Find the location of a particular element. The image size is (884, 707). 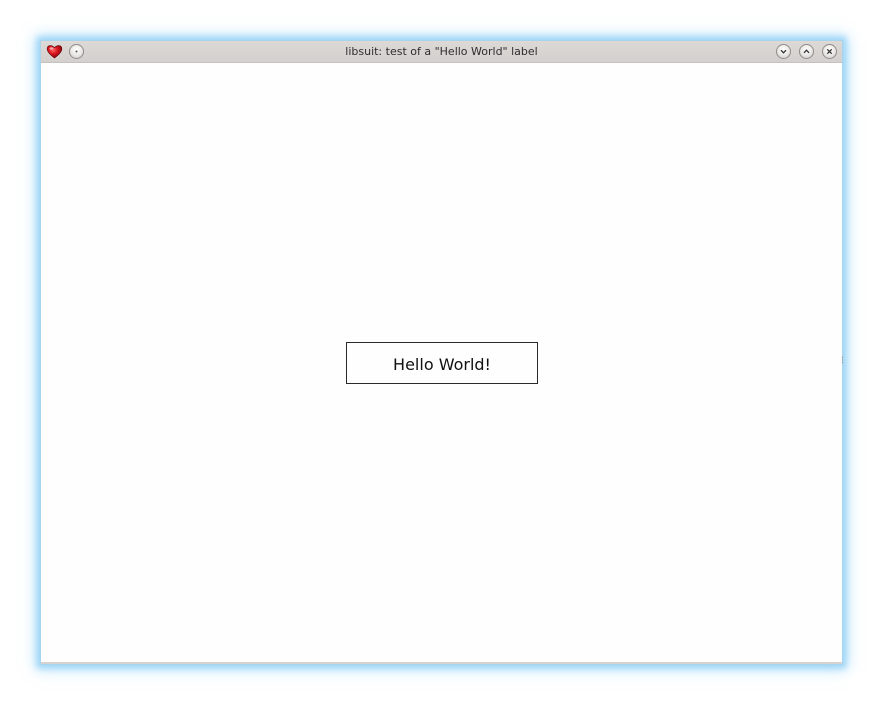

chevron-down-icon is located at coordinates (783, 51).